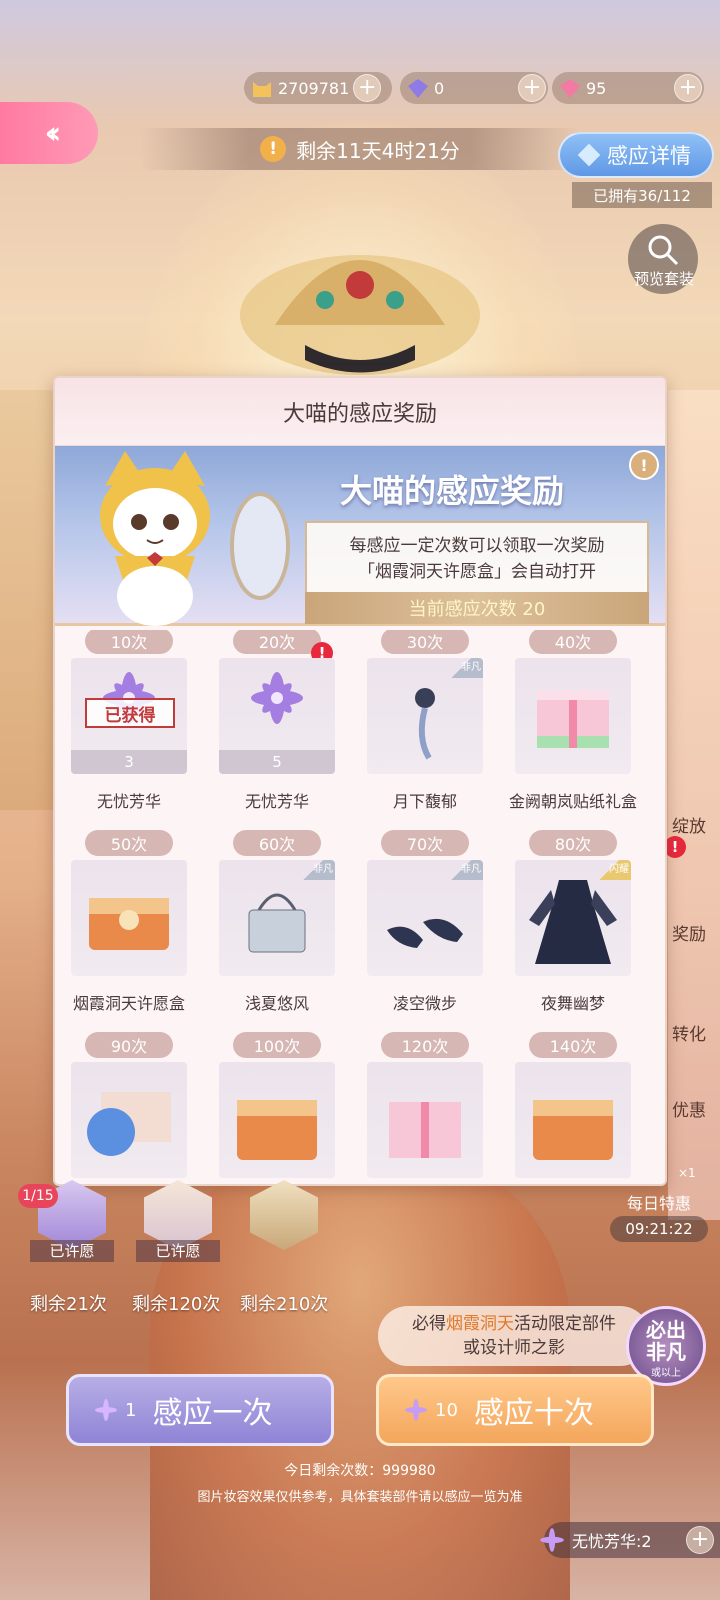 The width and height of the screenshot is (720, 1600). I want to click on wish-slot, so click(284, 1223).